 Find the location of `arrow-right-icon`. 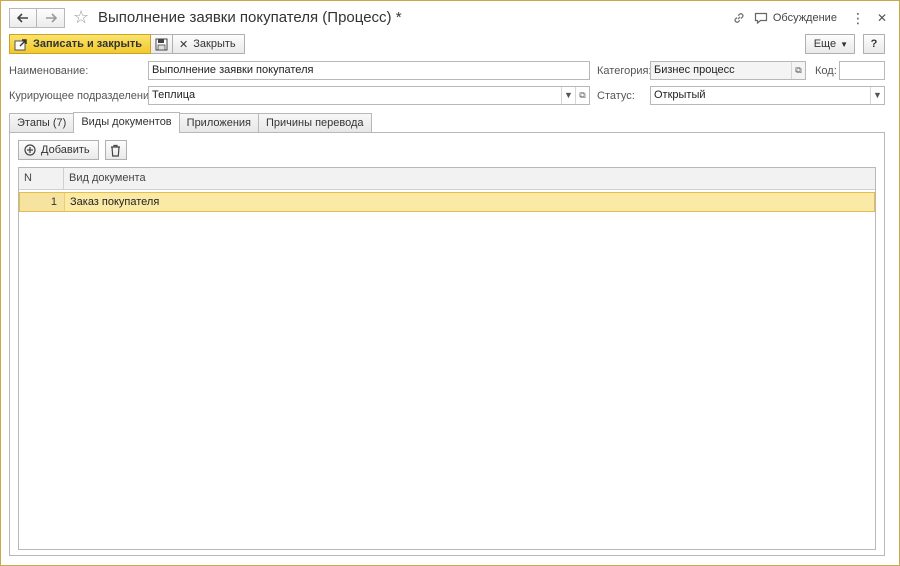

arrow-right-icon is located at coordinates (51, 18).